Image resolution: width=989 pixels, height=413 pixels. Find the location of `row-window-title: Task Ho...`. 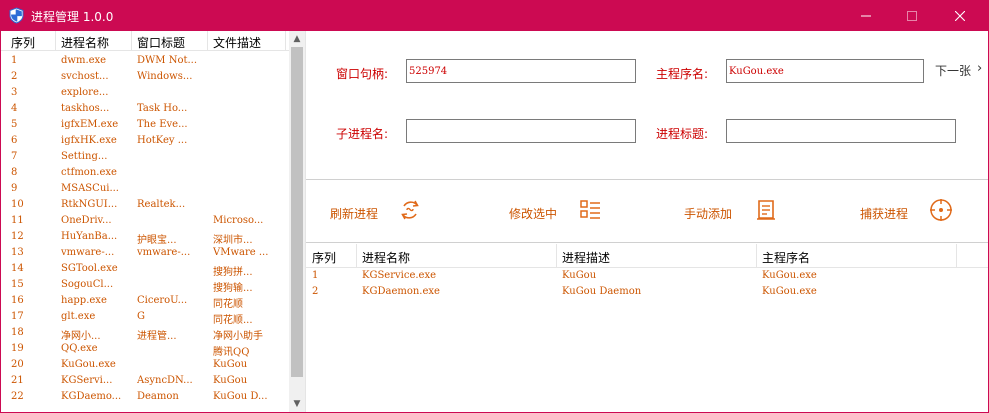

row-window-title: Task Ho... is located at coordinates (162, 108).